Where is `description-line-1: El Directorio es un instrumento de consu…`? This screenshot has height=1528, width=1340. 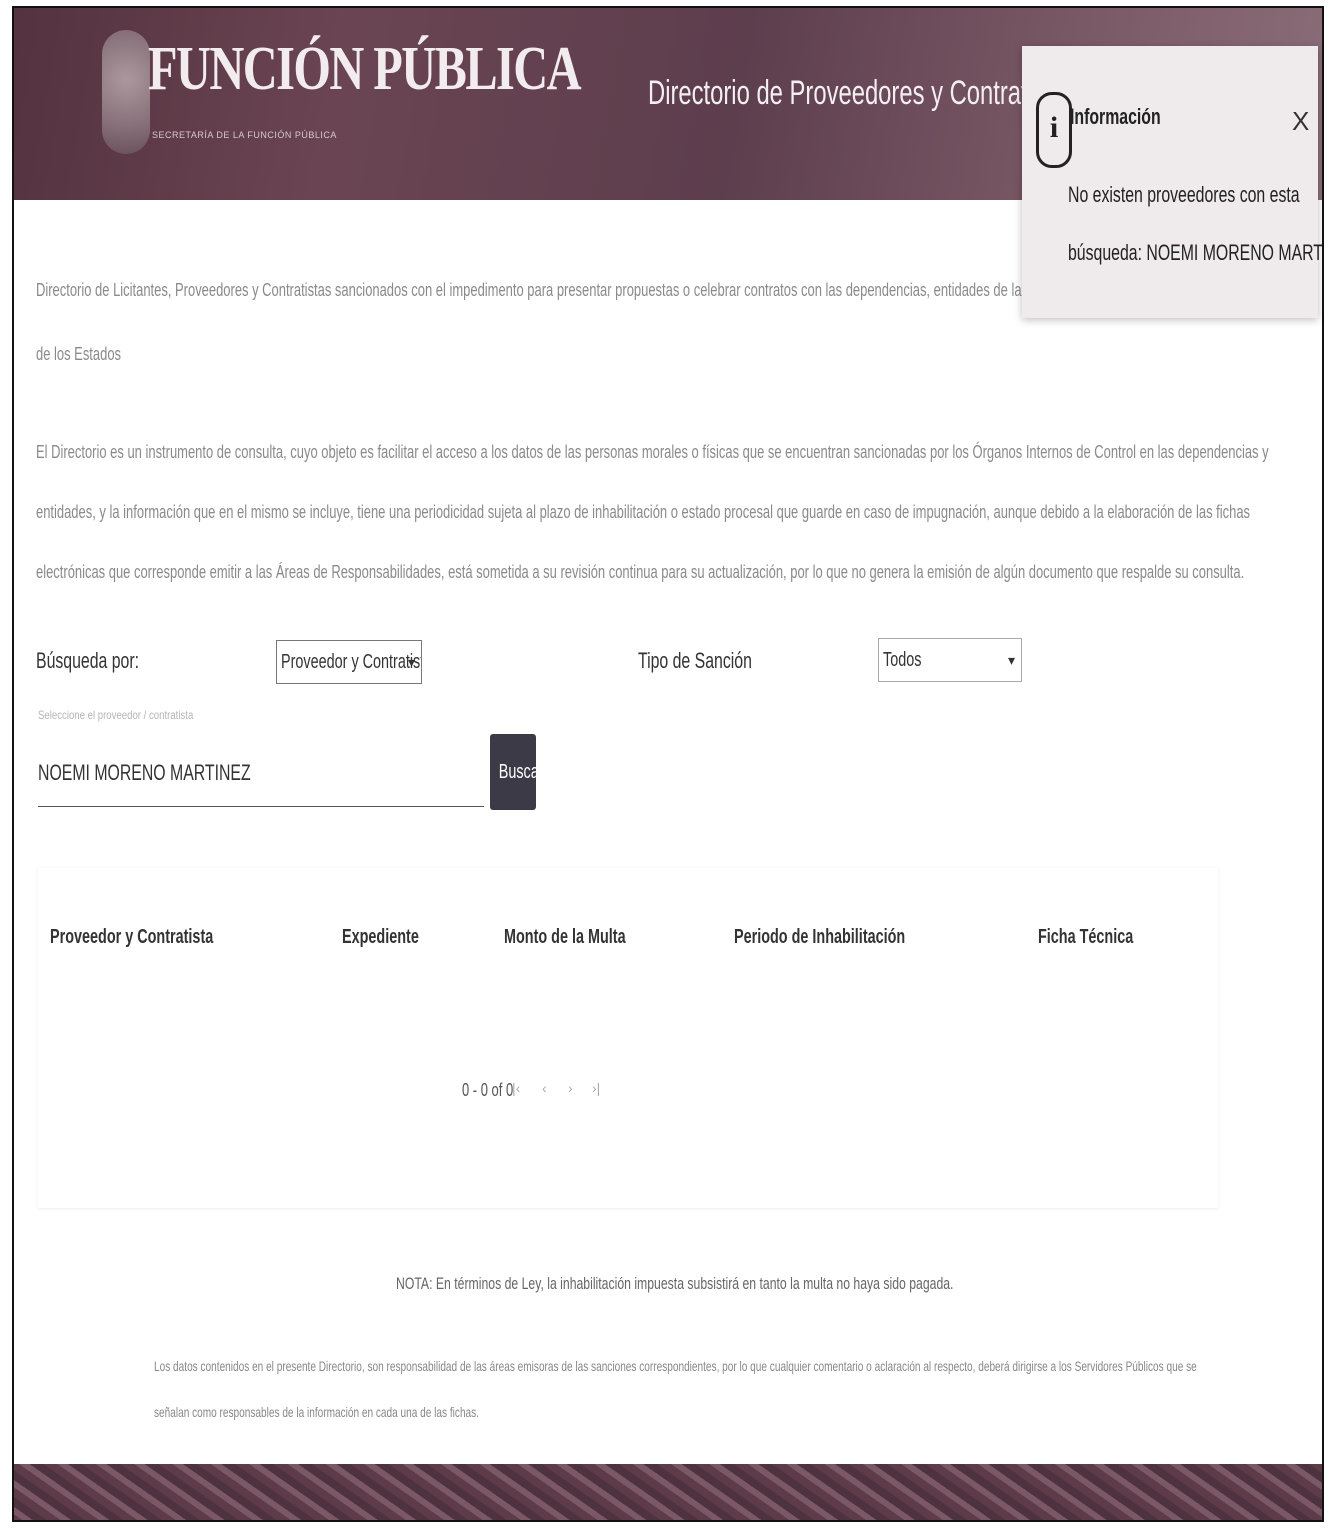
description-line-1: El Directorio es un instrumento de consu… is located at coordinates (652, 452).